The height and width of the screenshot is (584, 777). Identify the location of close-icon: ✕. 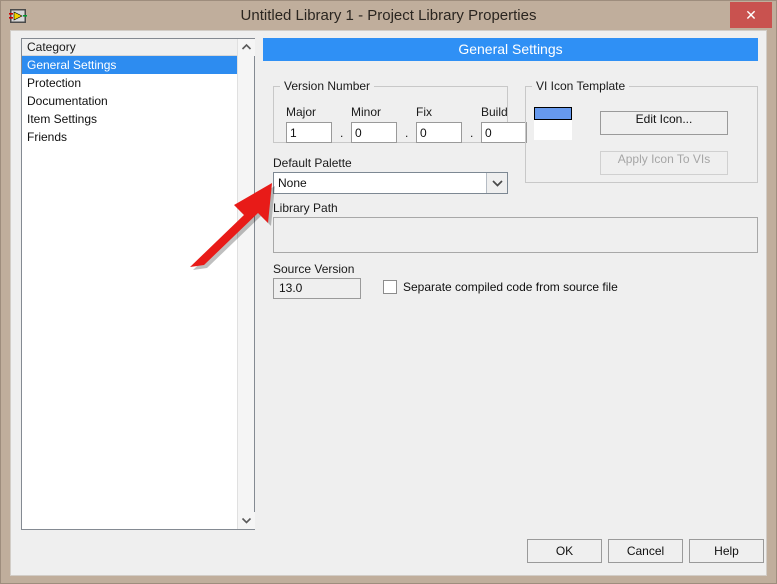
(751, 15).